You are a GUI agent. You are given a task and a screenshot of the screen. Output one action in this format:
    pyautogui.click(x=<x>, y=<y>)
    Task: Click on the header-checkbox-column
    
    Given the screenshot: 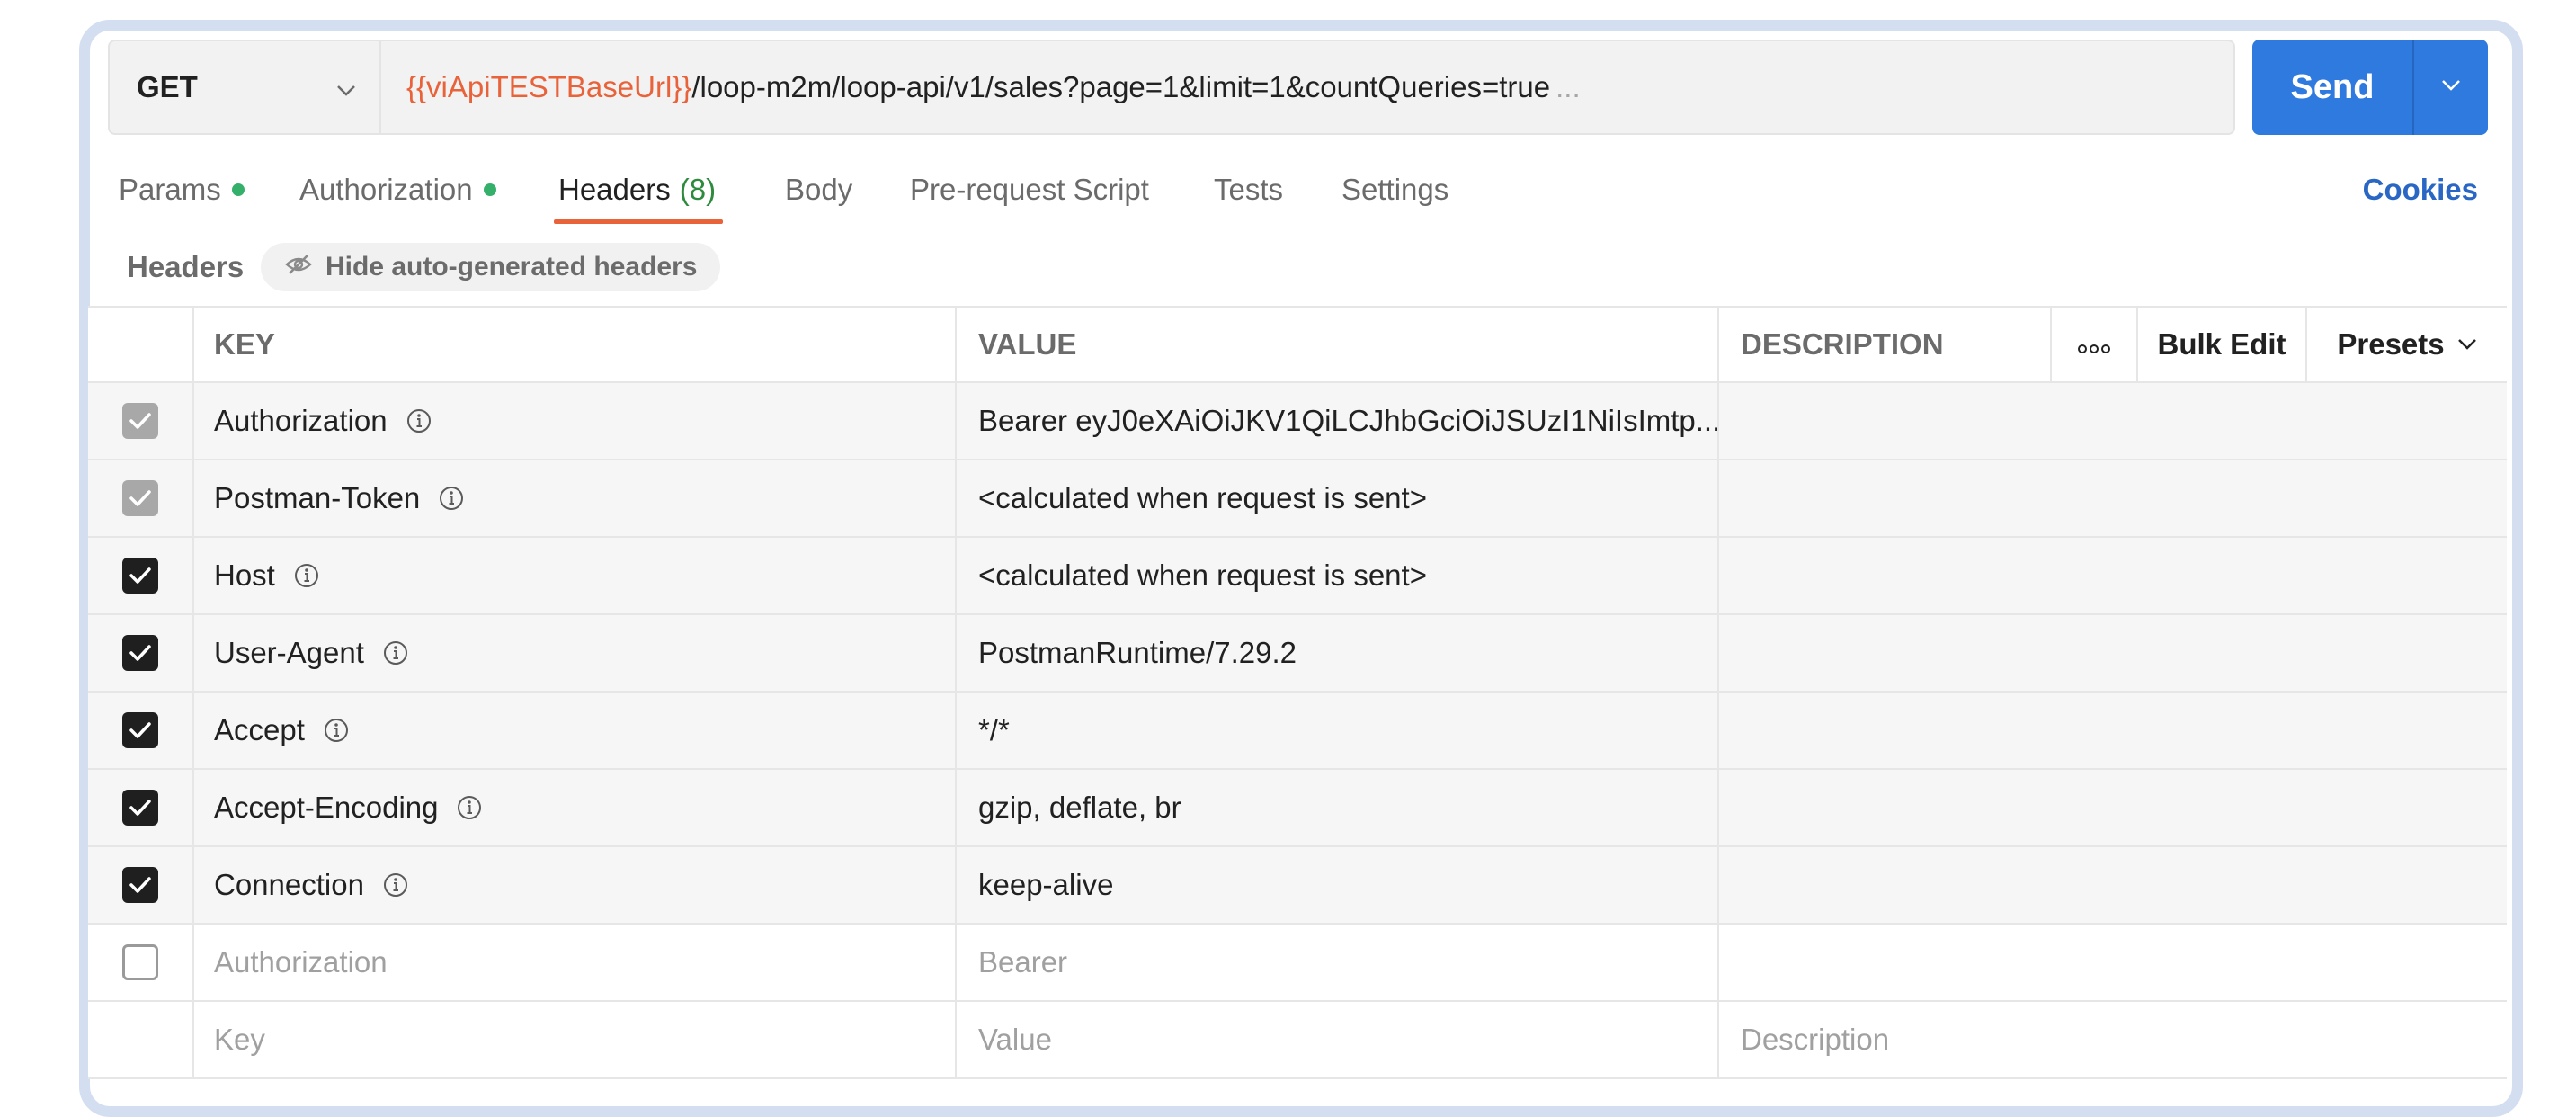 What is the action you would take?
    pyautogui.click(x=141, y=344)
    